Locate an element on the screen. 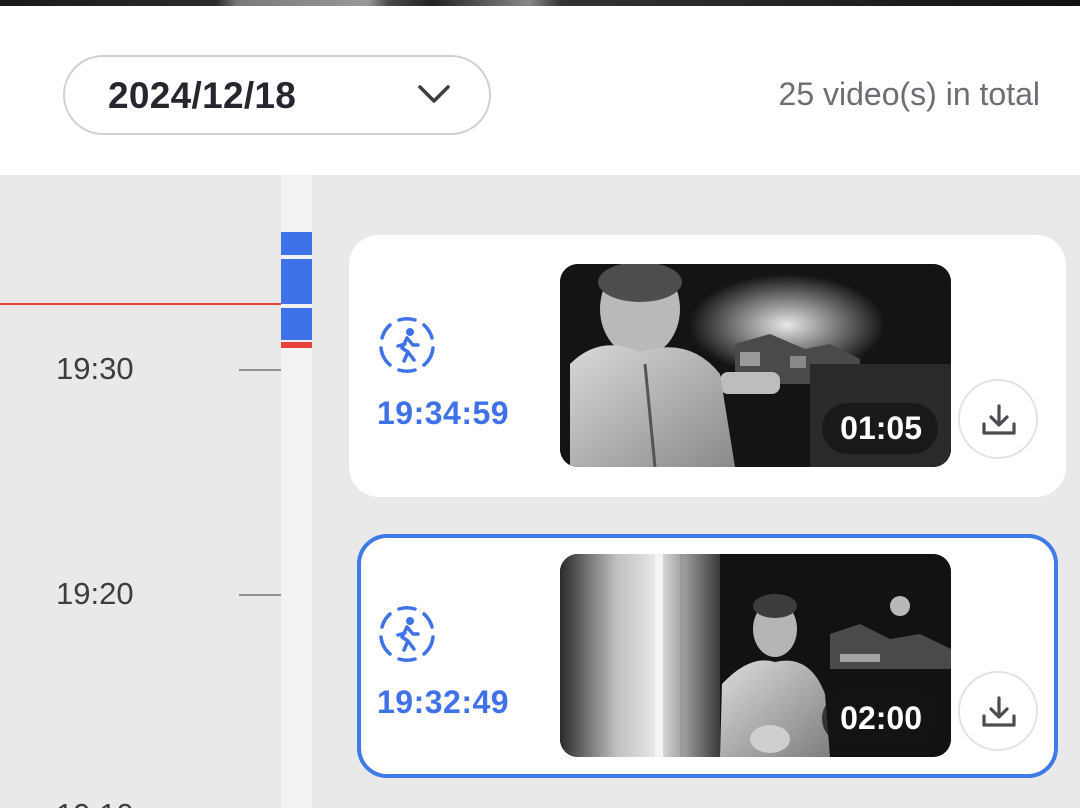 This screenshot has width=1080, height=808. video-thumbnail: 01:05 is located at coordinates (755, 365).